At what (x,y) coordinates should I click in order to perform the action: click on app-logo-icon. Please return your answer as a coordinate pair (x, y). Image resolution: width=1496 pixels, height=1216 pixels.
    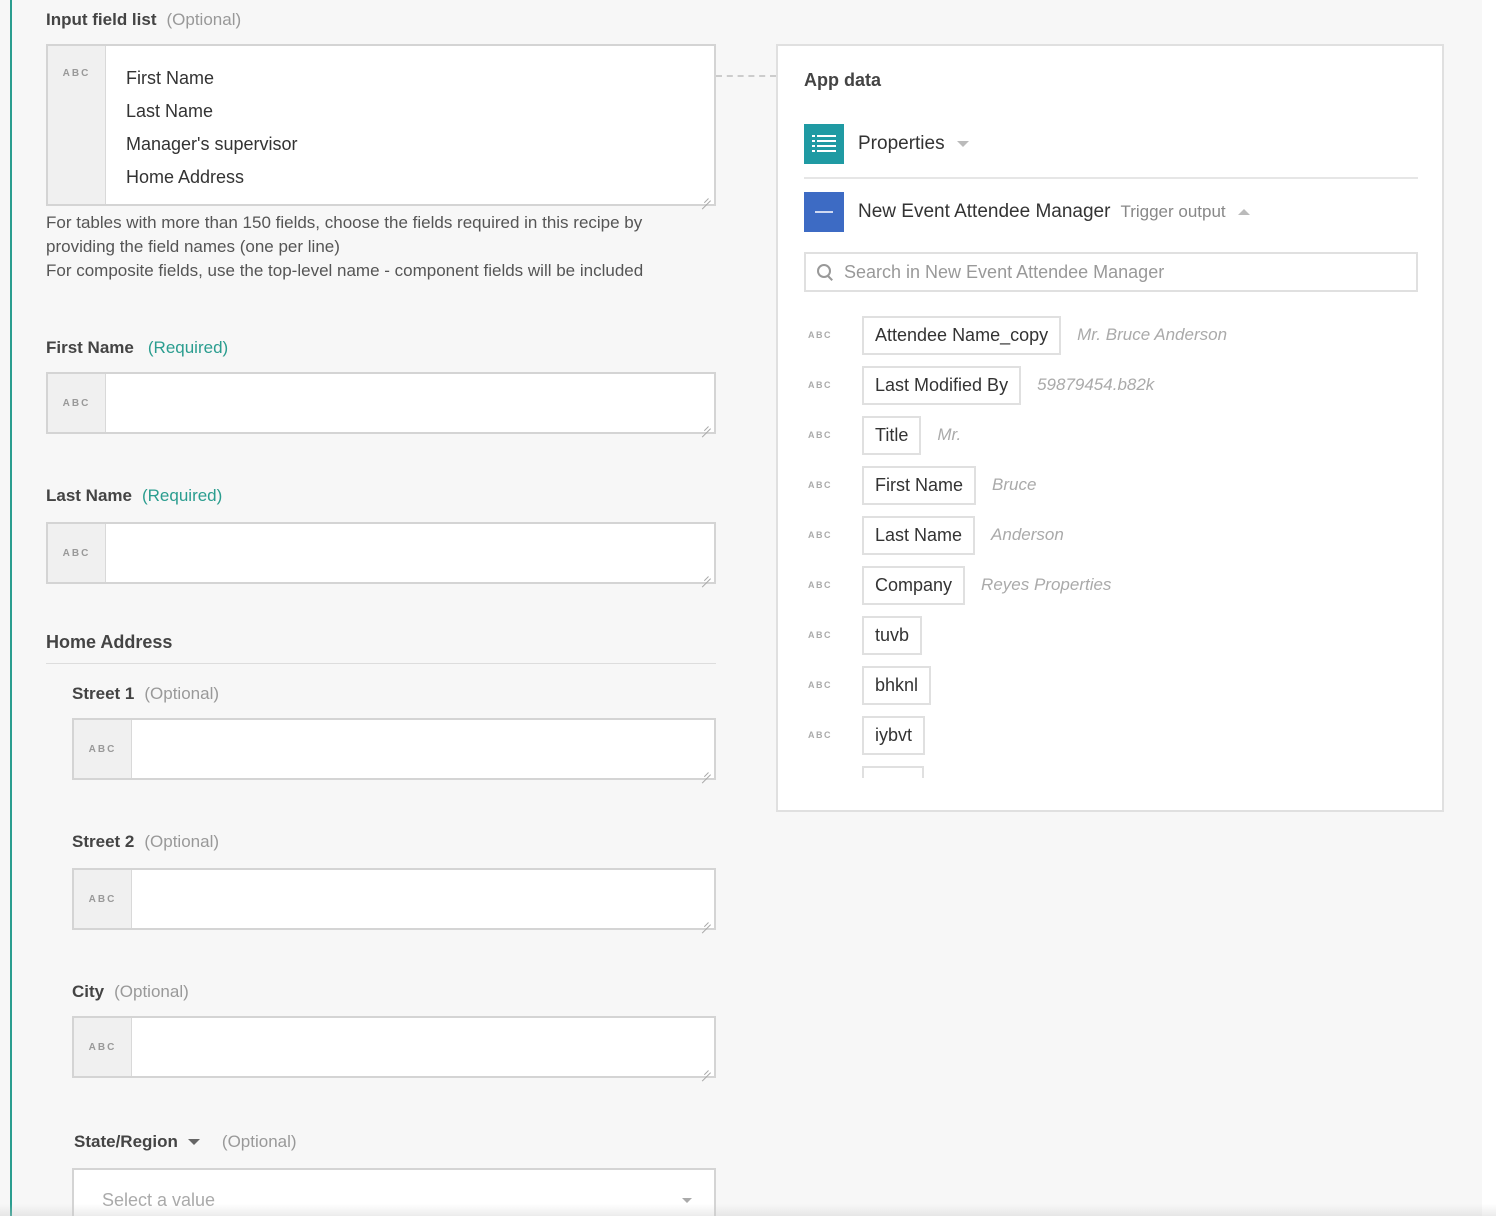
    Looking at the image, I should click on (824, 212).